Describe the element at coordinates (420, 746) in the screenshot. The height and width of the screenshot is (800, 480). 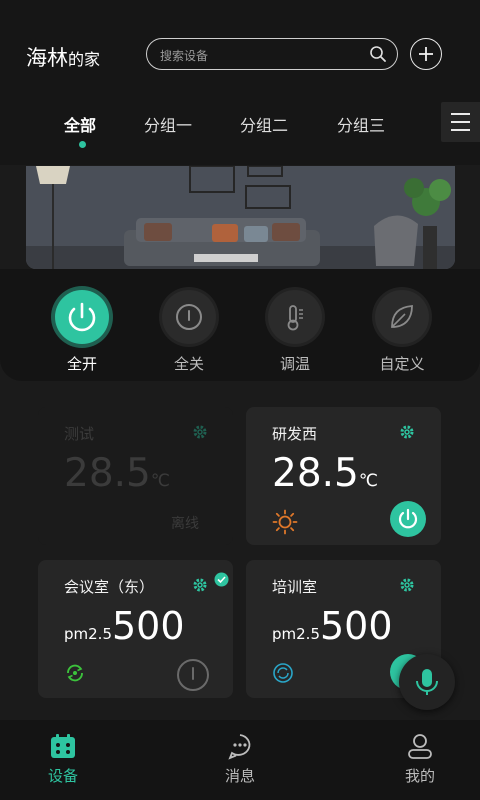
I see `user-icon` at that location.